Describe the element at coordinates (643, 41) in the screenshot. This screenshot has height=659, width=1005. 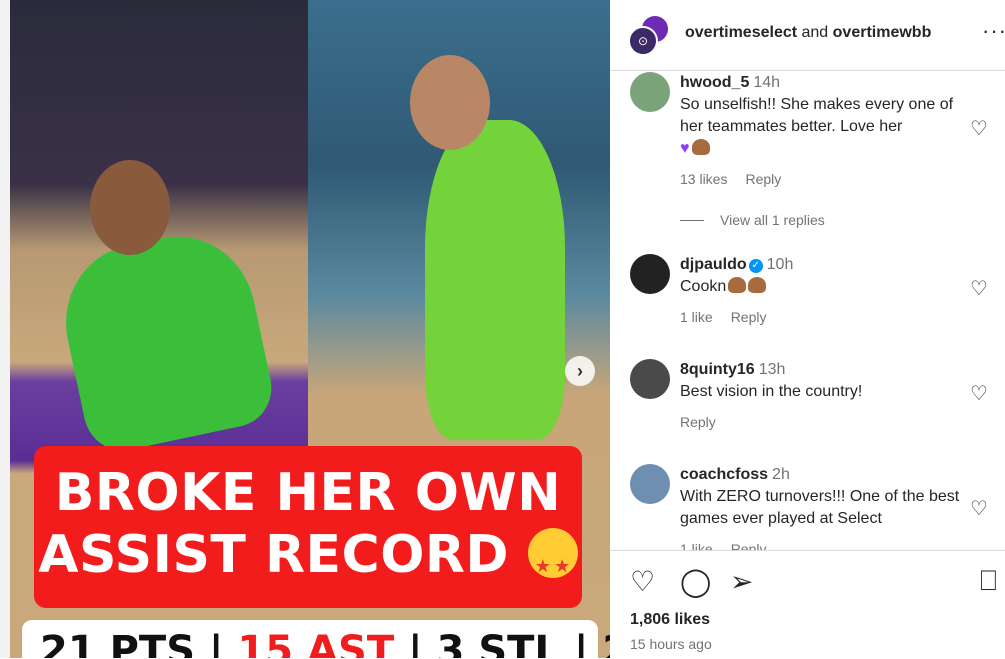
I see `avatar: ⊙` at that location.